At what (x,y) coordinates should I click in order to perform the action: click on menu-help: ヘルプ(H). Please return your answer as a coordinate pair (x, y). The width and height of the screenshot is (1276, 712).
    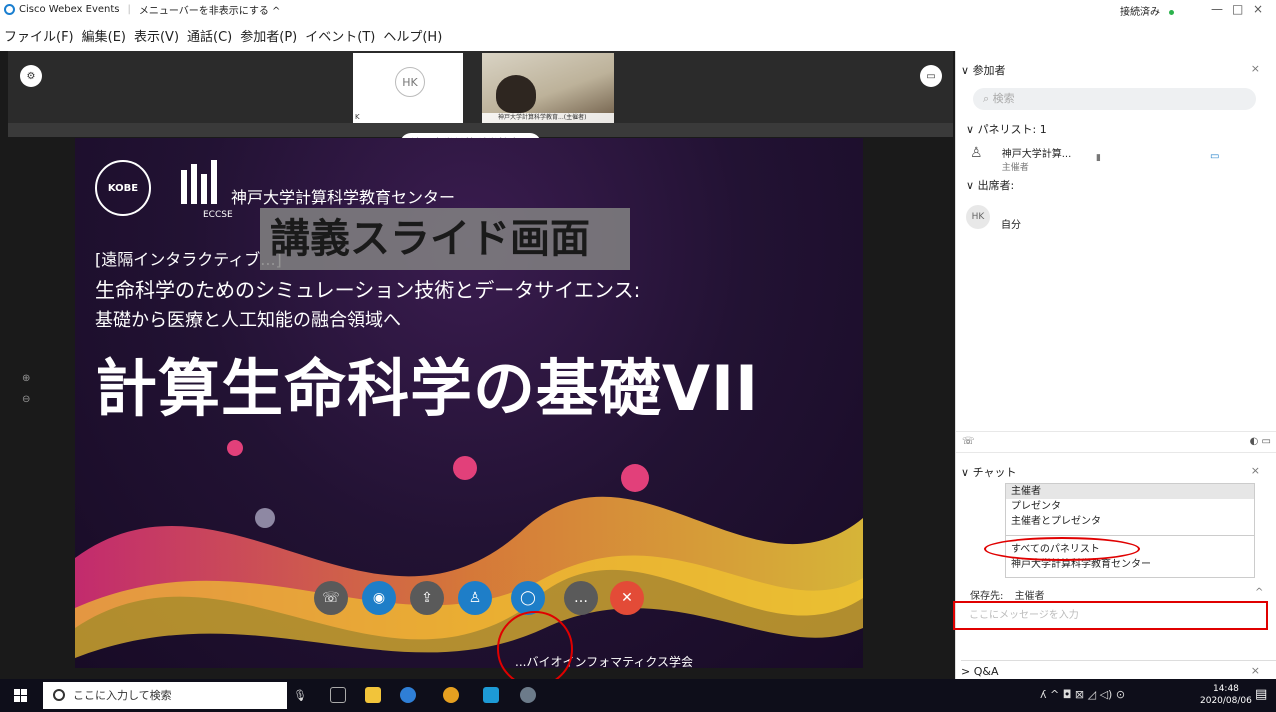
    Looking at the image, I should click on (412, 35).